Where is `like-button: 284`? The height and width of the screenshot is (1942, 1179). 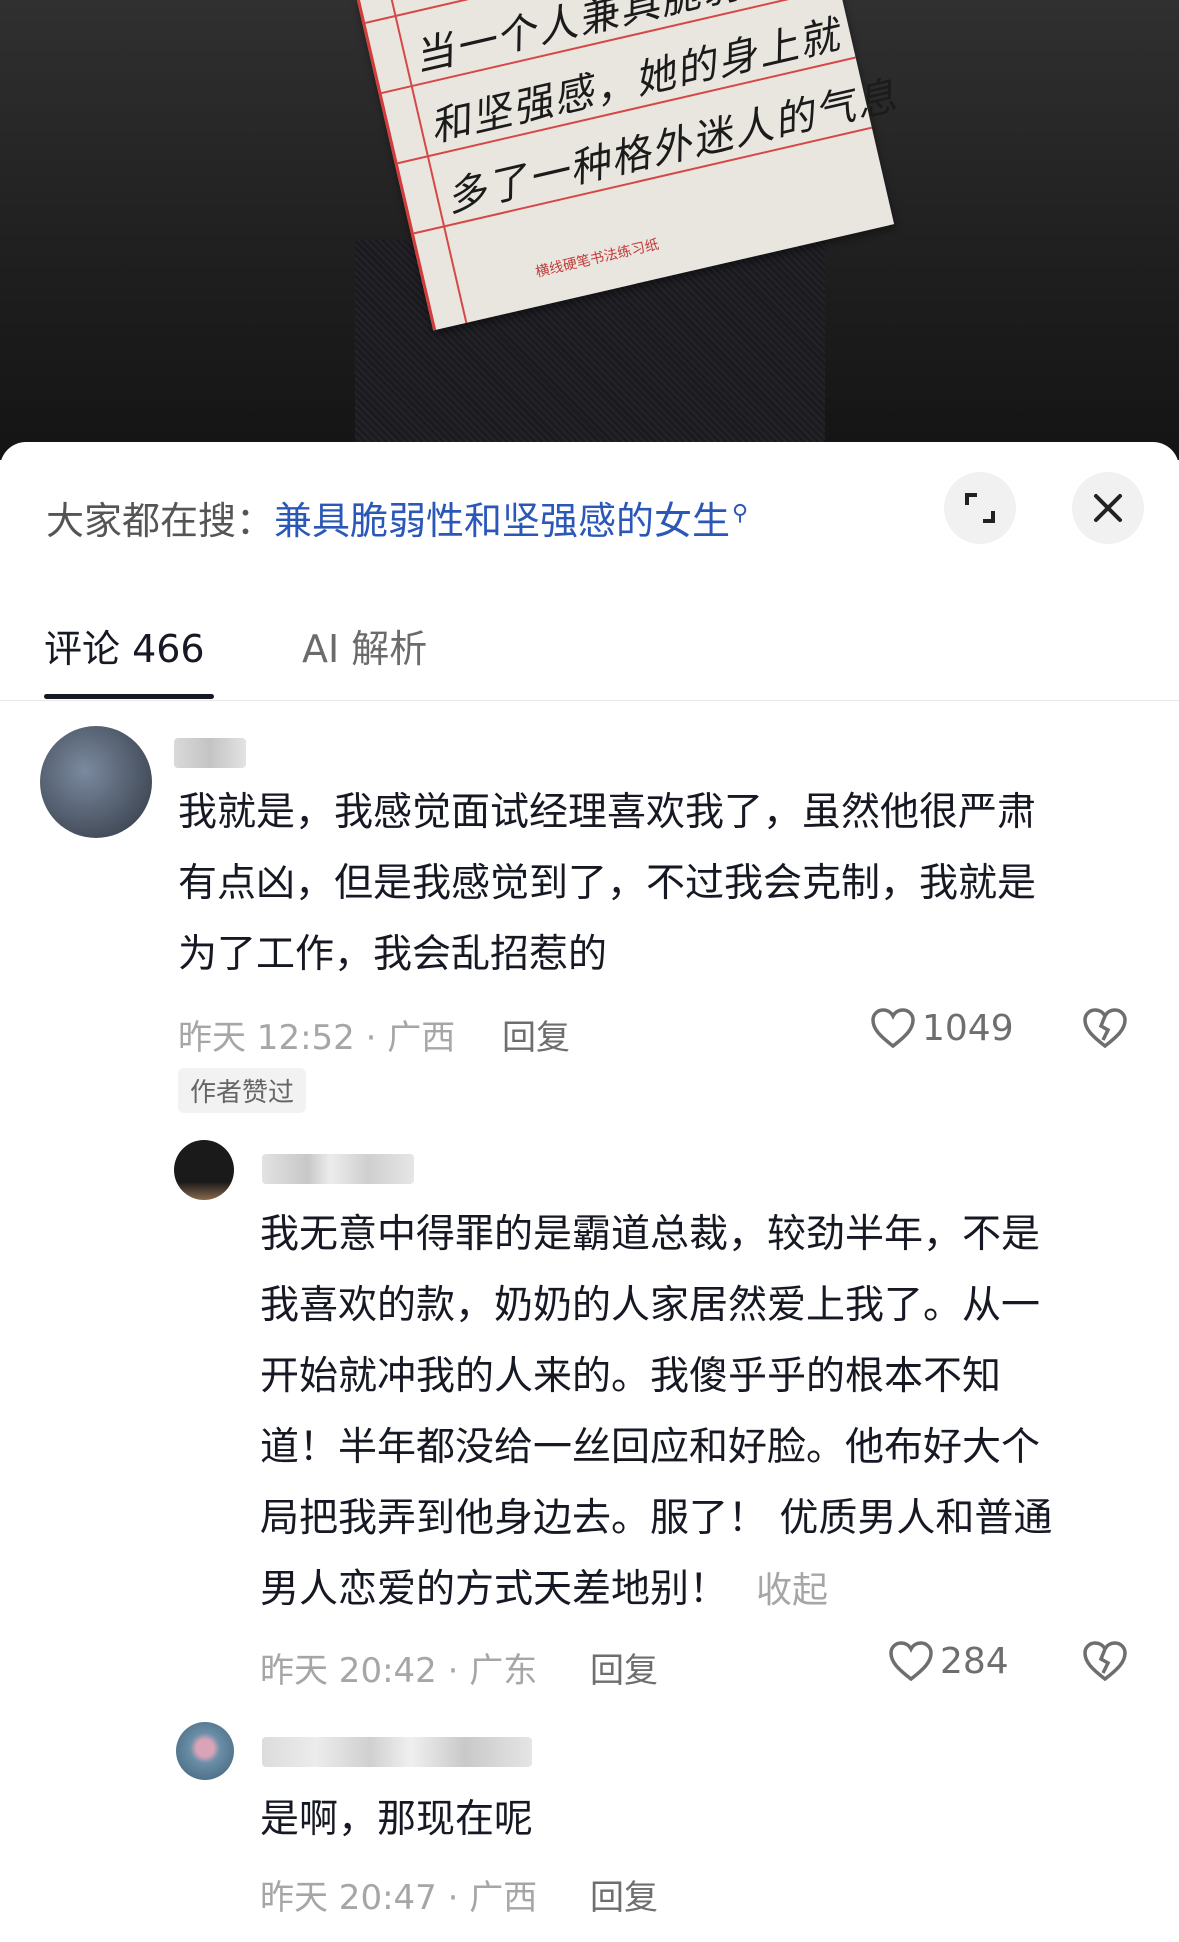 like-button: 284 is located at coordinates (948, 1661).